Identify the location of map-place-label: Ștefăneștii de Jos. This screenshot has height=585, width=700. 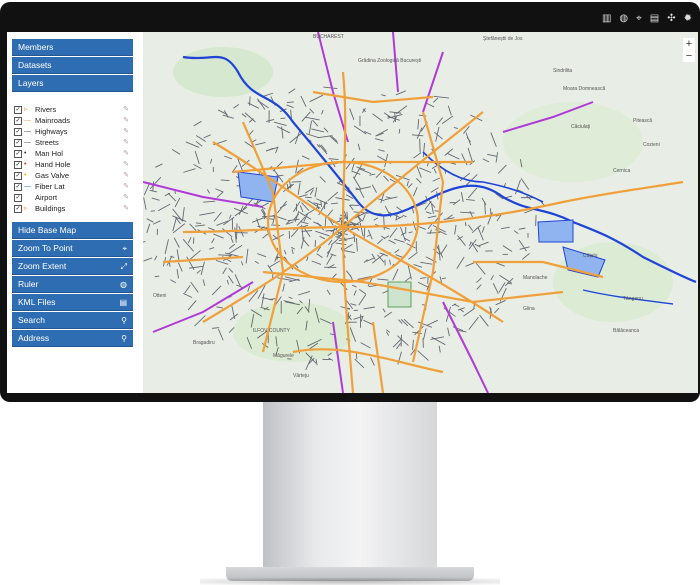
(503, 39).